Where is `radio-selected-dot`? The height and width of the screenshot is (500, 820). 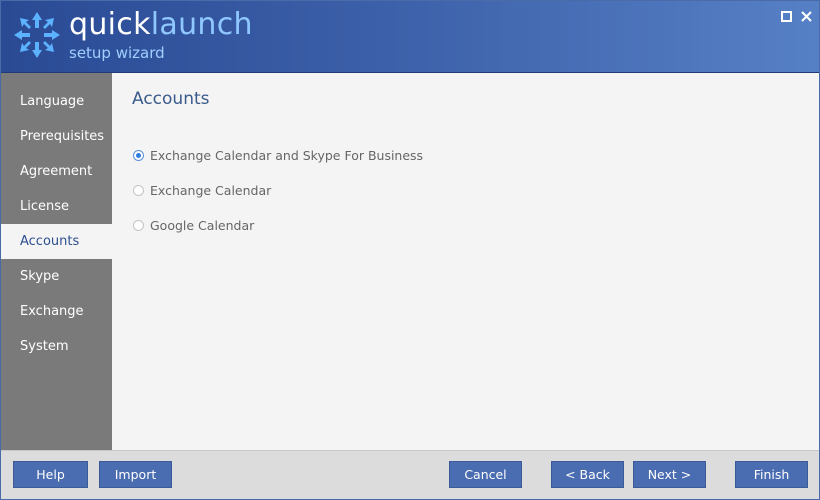
radio-selected-dot is located at coordinates (138, 155).